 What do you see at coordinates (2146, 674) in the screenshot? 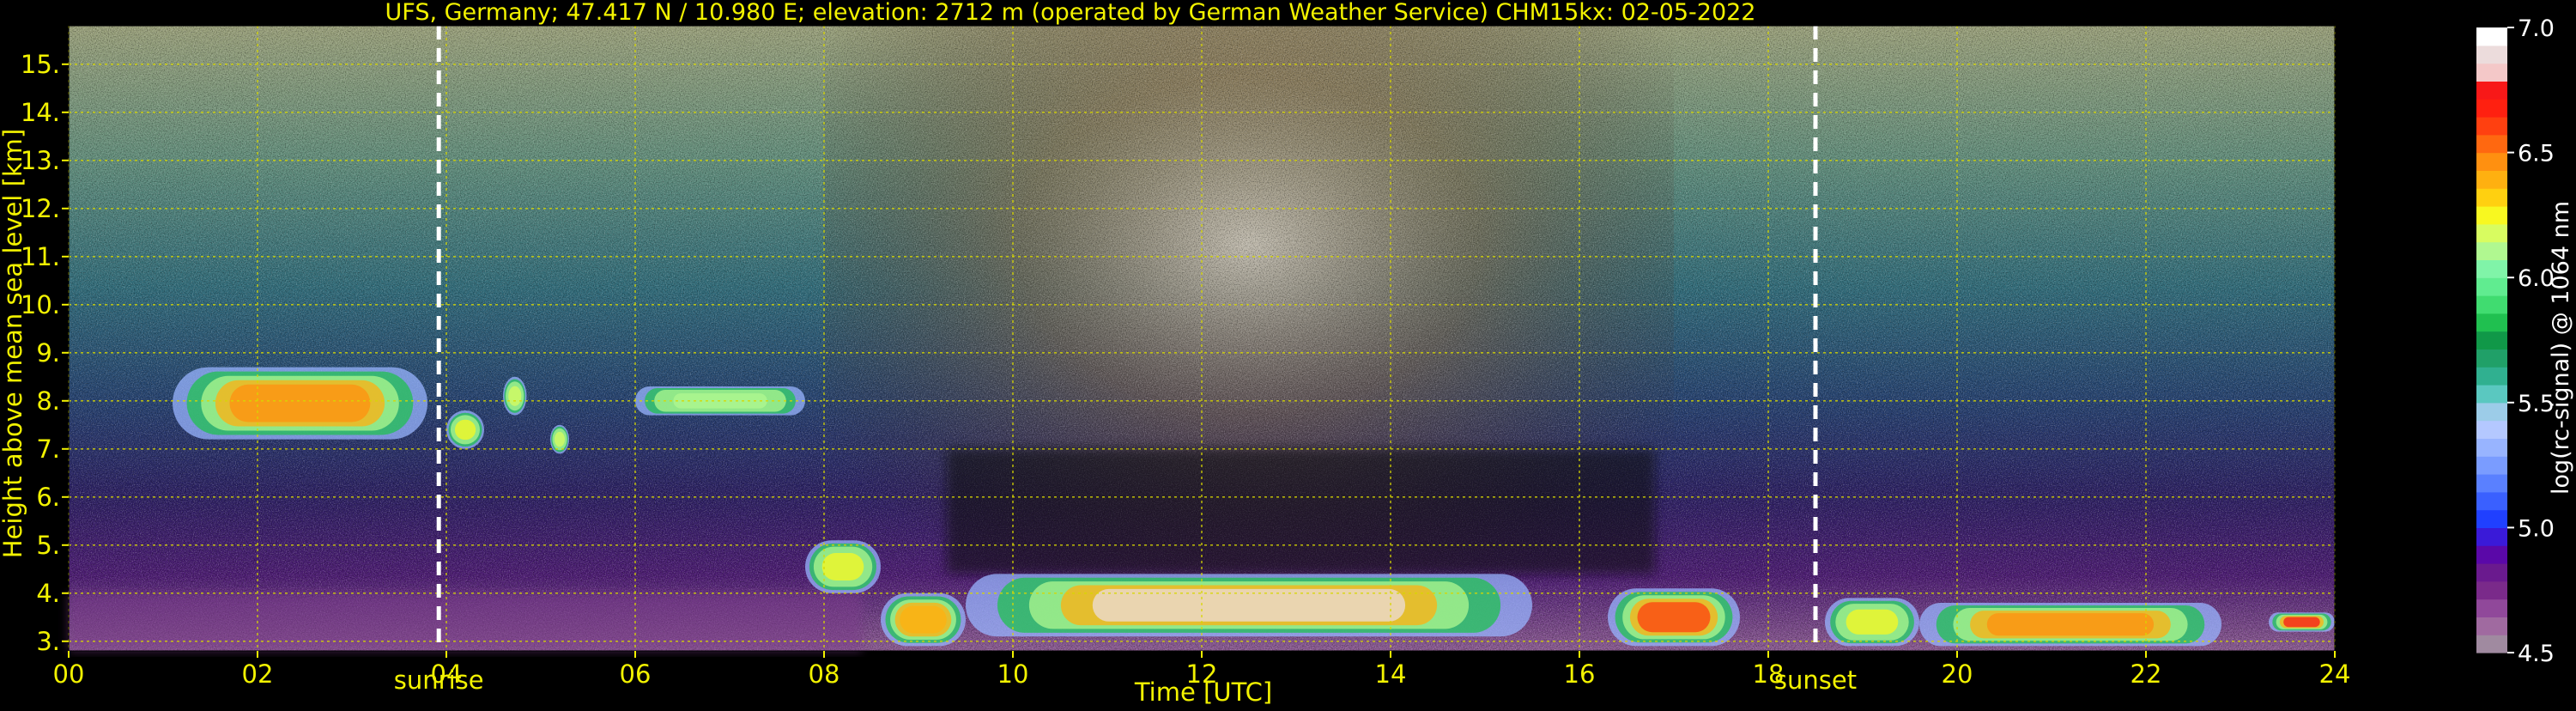
I see `x-tick-label: 22` at bounding box center [2146, 674].